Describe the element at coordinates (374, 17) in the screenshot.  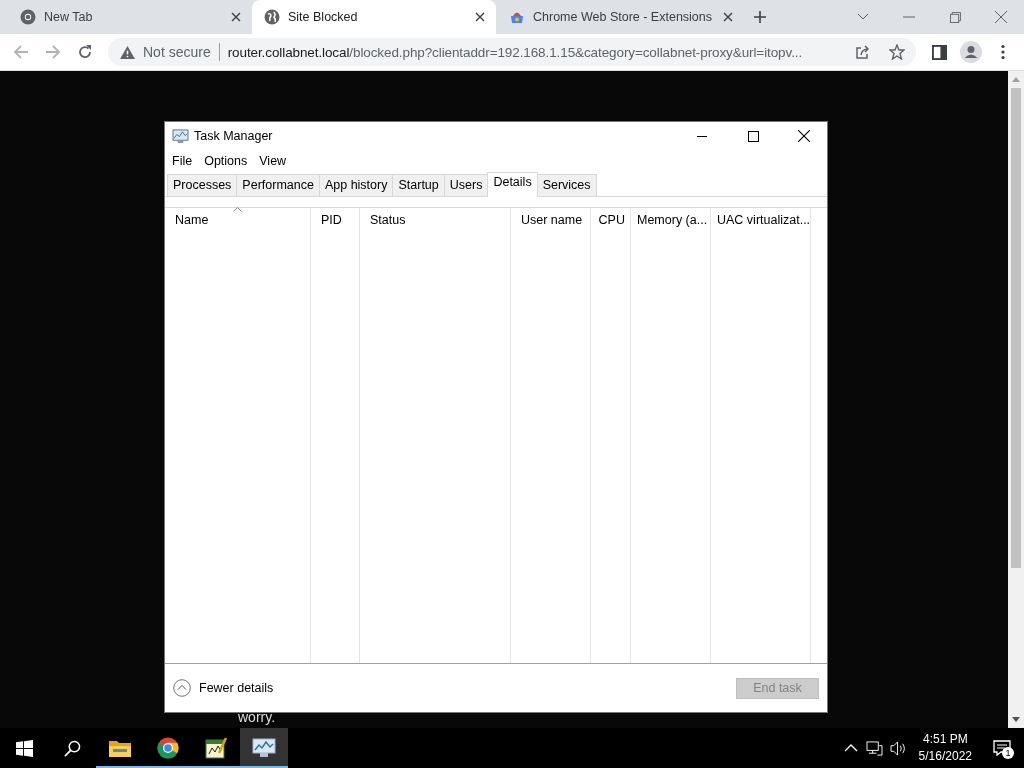
I see `browser-tab: Site Blocked` at that location.